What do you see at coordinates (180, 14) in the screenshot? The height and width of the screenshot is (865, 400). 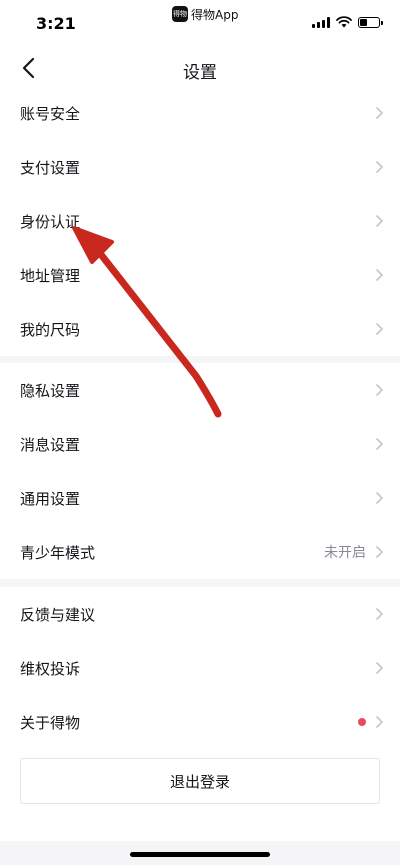 I see `app-logo-icon: 得物` at bounding box center [180, 14].